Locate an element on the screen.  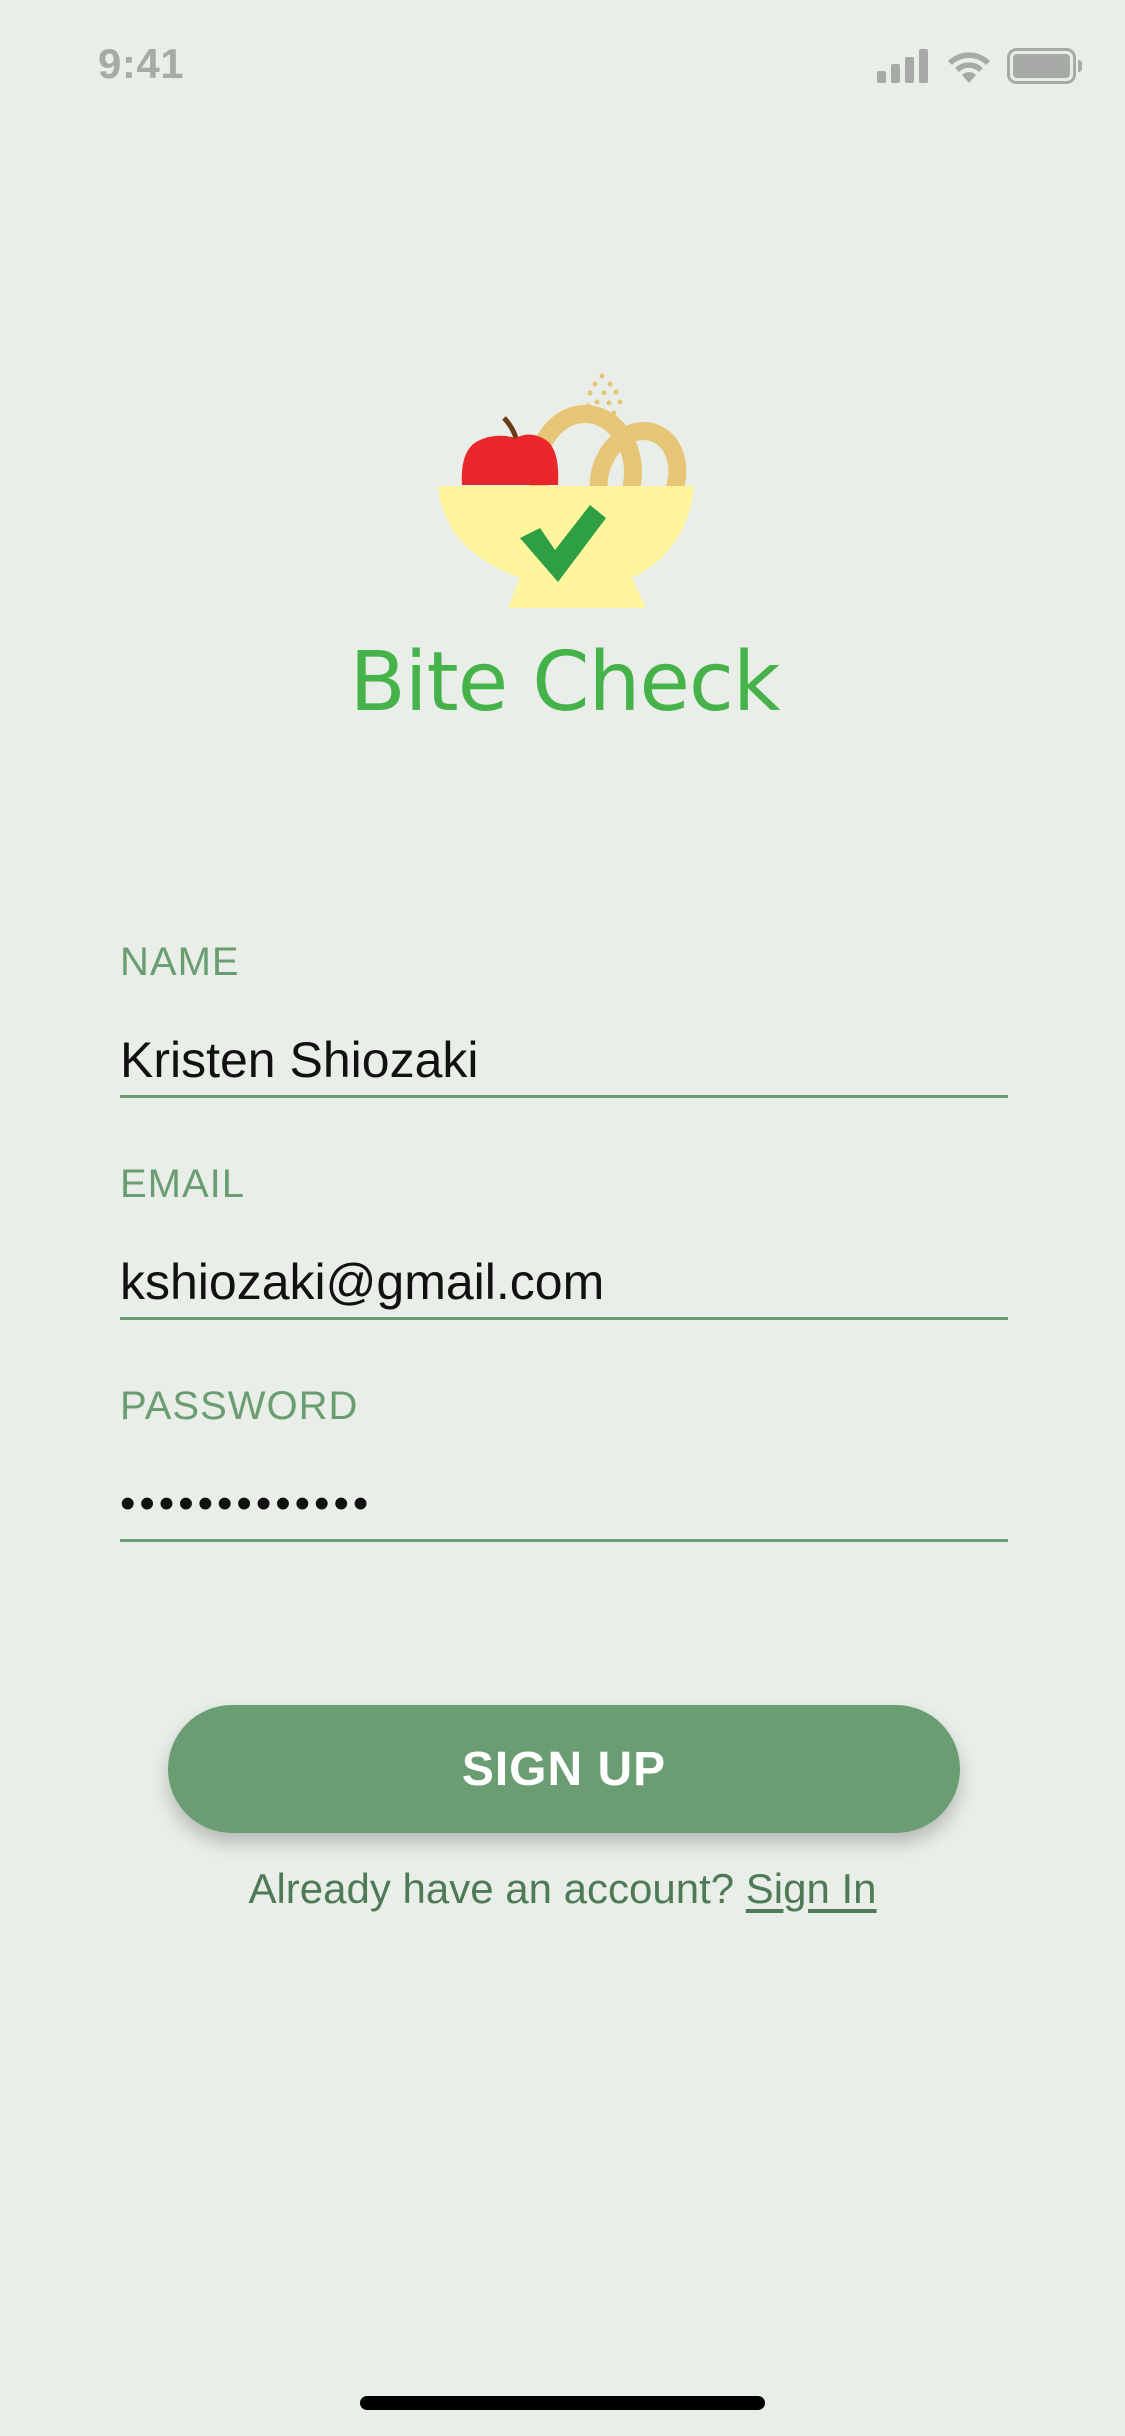
name-input is located at coordinates (564, 1061).